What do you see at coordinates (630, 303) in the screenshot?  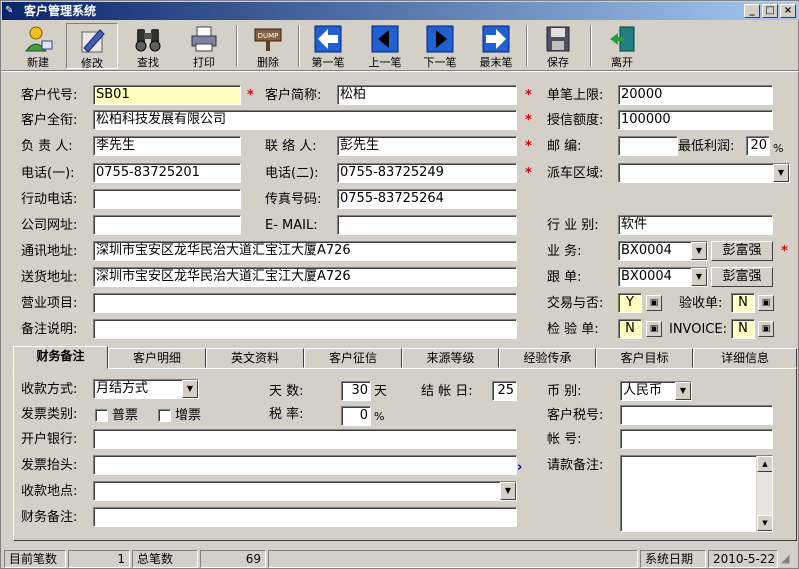 I see `trade-field: Y` at bounding box center [630, 303].